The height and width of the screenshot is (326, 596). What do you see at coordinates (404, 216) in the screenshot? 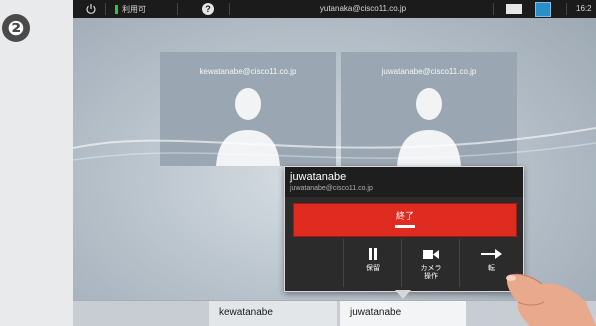
I see `end-call-label: 終了` at bounding box center [404, 216].